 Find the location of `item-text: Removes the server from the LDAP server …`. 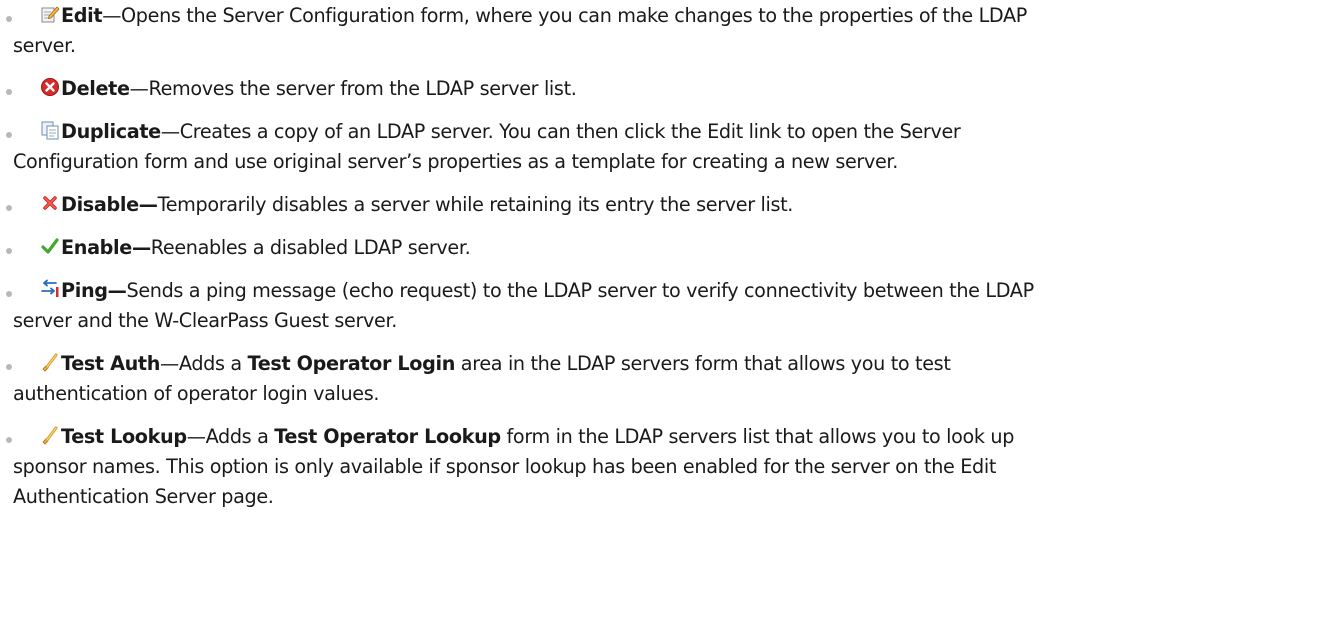

item-text: Removes the server from the LDAP server … is located at coordinates (362, 88).